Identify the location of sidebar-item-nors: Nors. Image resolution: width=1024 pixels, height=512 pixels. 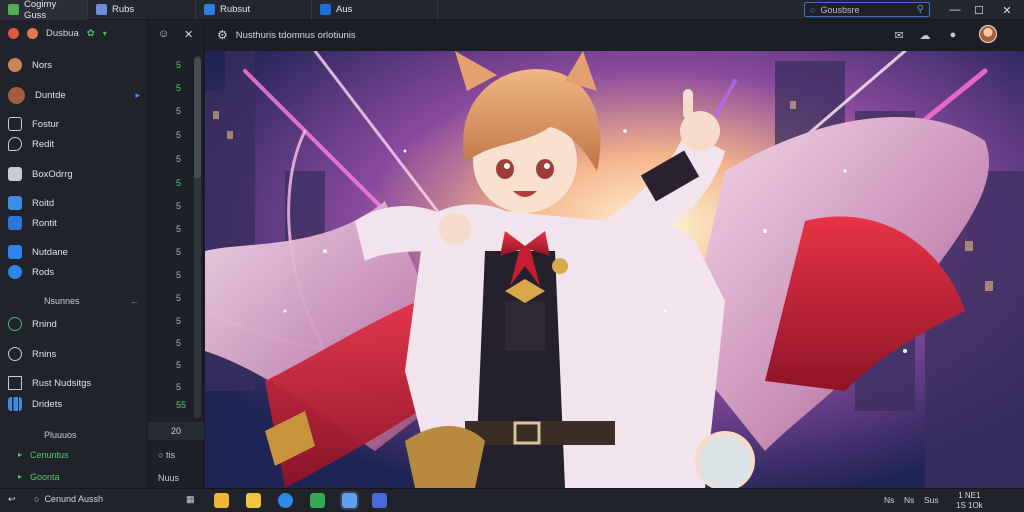
(74, 65).